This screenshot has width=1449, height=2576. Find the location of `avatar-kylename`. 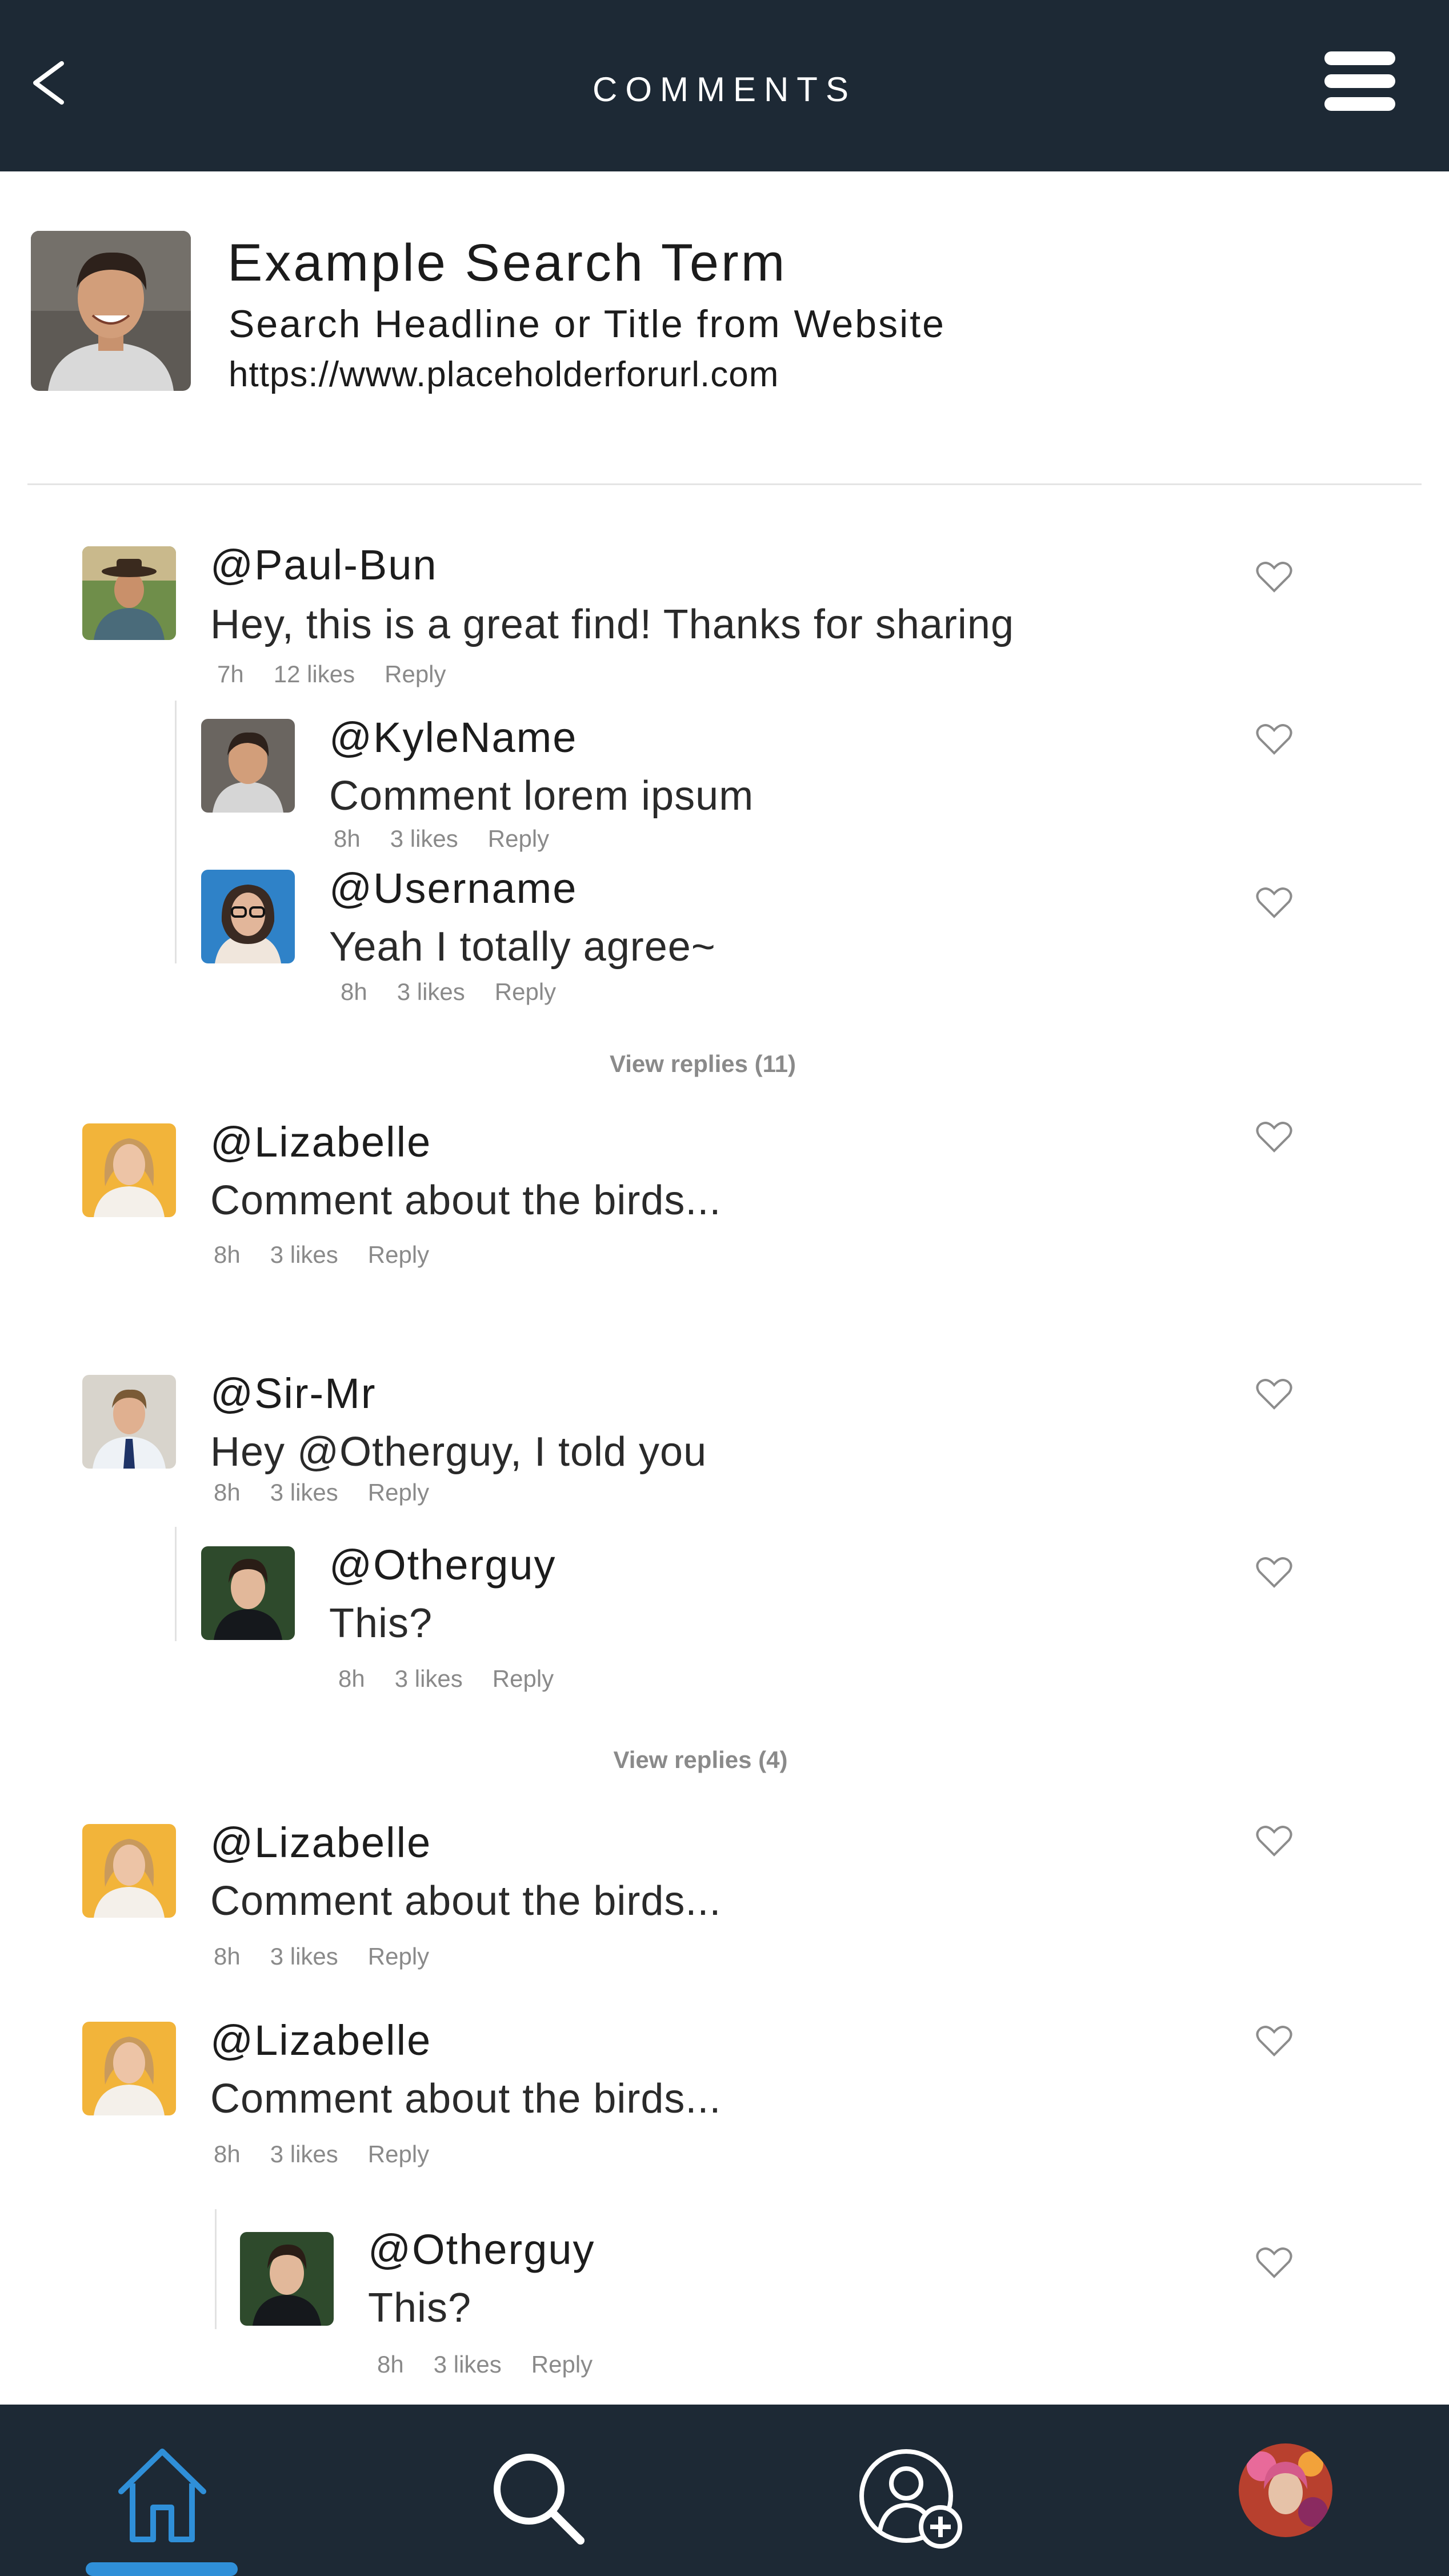

avatar-kylename is located at coordinates (248, 766).